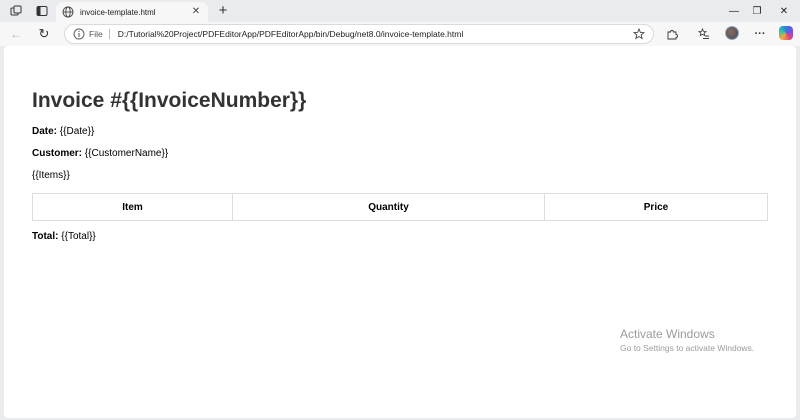 The image size is (800, 420). Describe the element at coordinates (77, 131) in the screenshot. I see `date-value: {{Date}}` at that location.